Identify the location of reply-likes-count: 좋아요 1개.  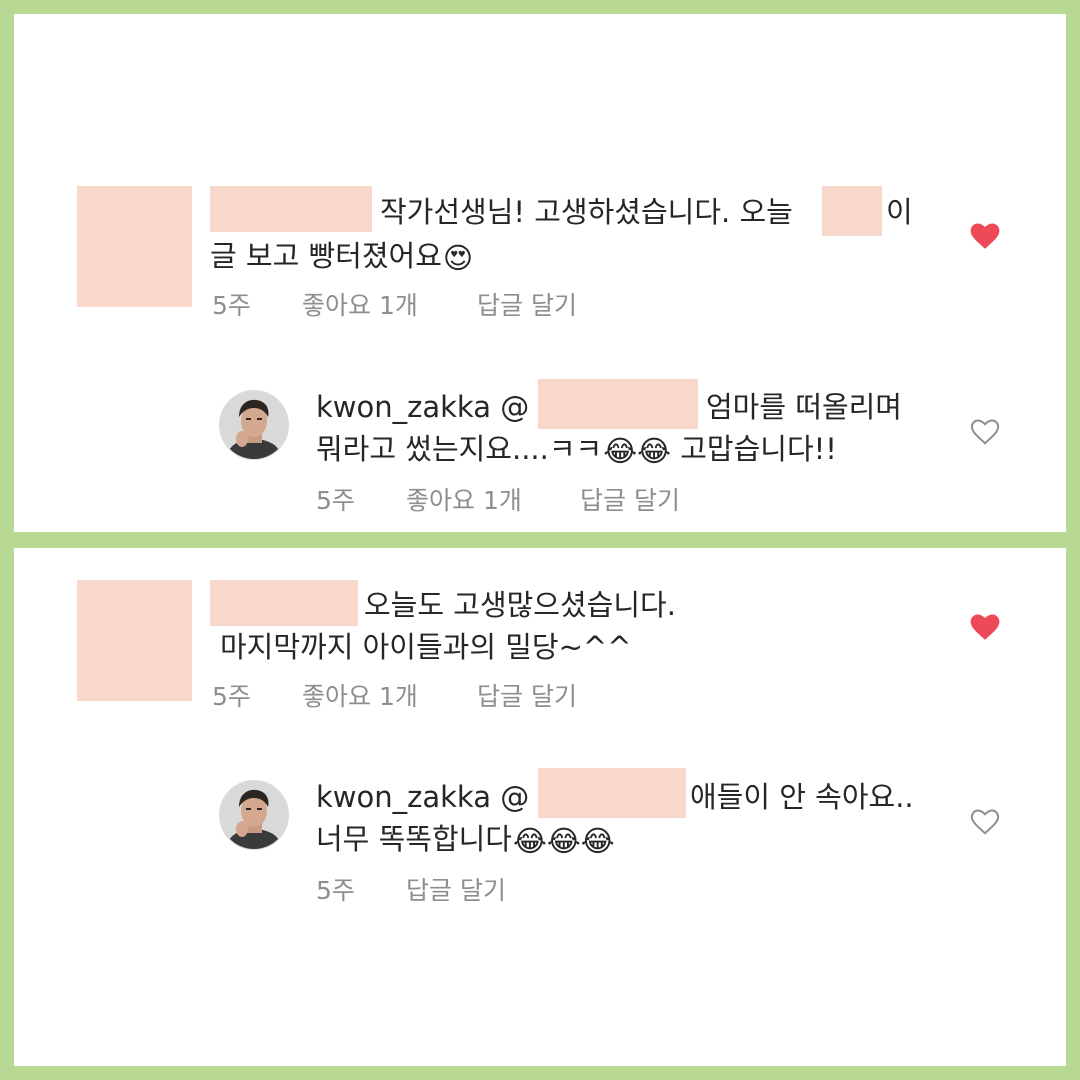
(464, 501).